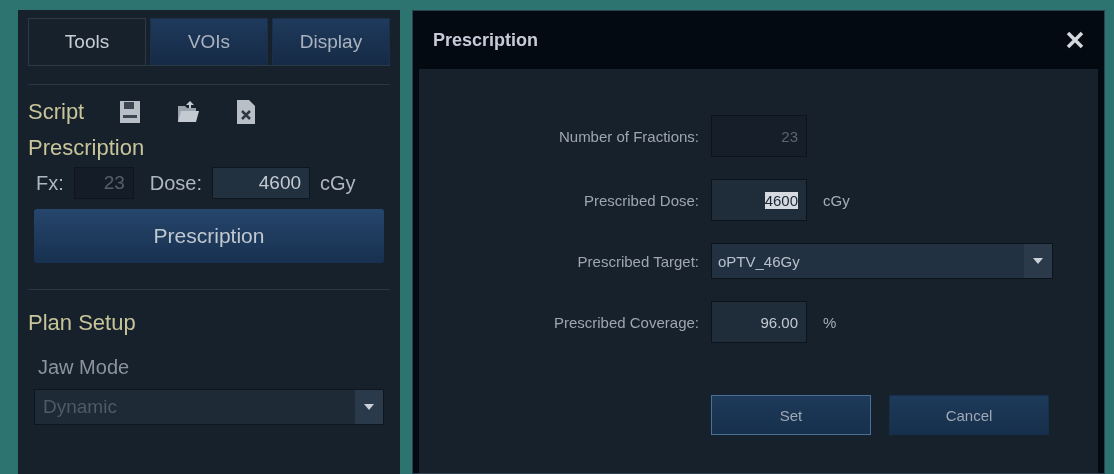 The width and height of the screenshot is (1114, 474). What do you see at coordinates (56, 112) in the screenshot?
I see `section-heading: Script` at bounding box center [56, 112].